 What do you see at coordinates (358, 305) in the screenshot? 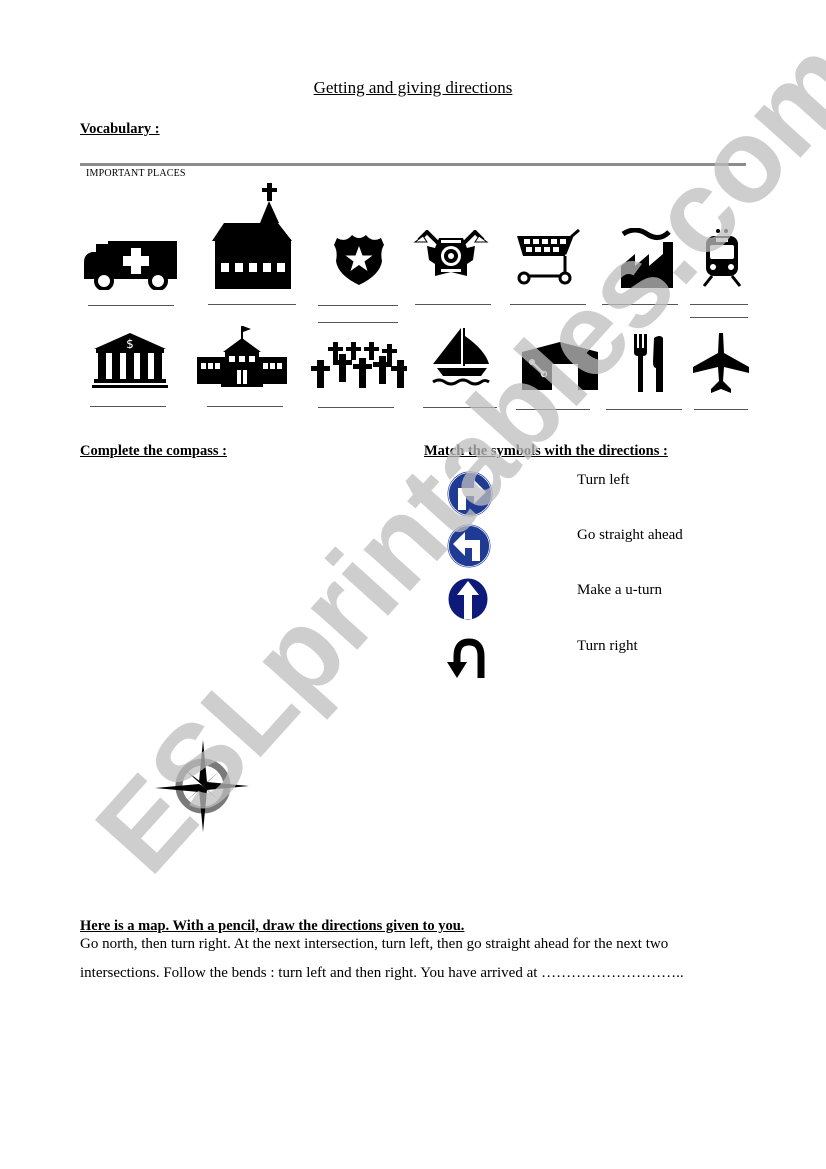
I see `answer-line-police-station` at bounding box center [358, 305].